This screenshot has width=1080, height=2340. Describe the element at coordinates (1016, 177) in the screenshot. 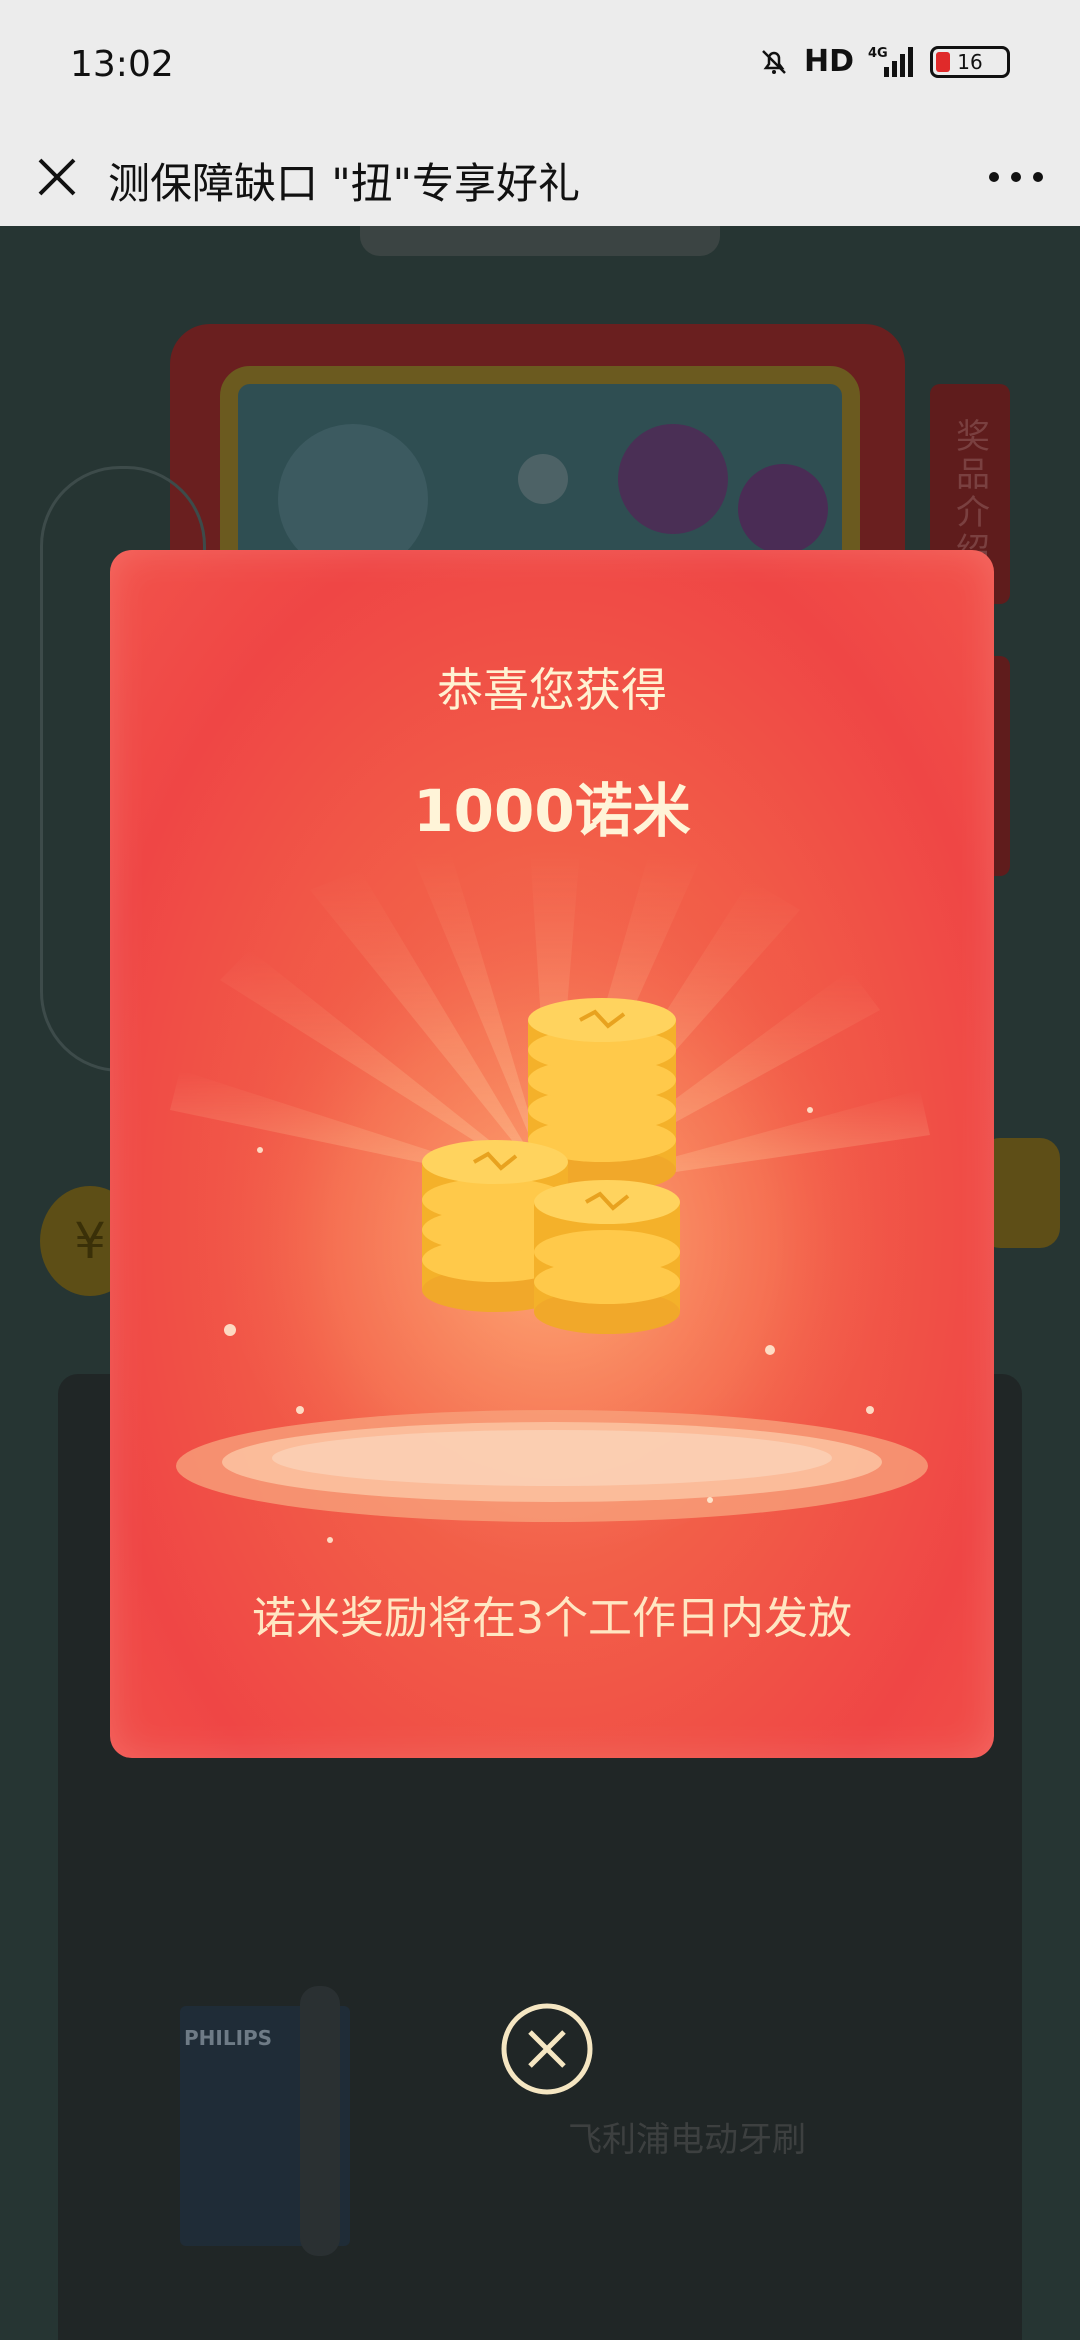

I see `more-icon` at that location.